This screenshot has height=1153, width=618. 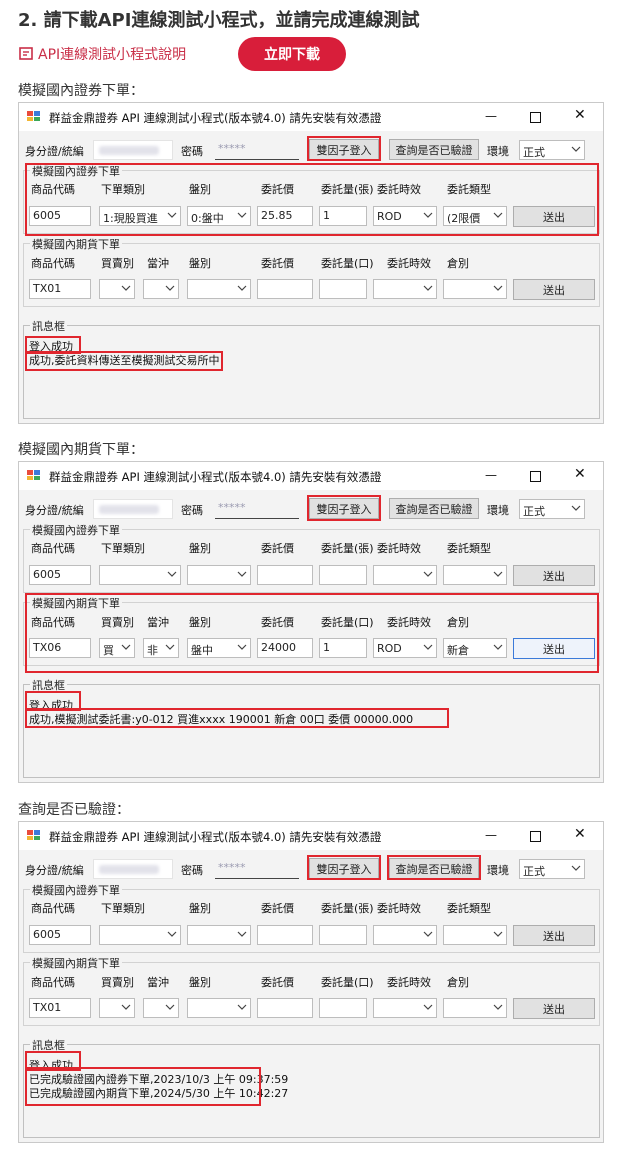 What do you see at coordinates (129, 150) in the screenshot?
I see `redacted-id` at bounding box center [129, 150].